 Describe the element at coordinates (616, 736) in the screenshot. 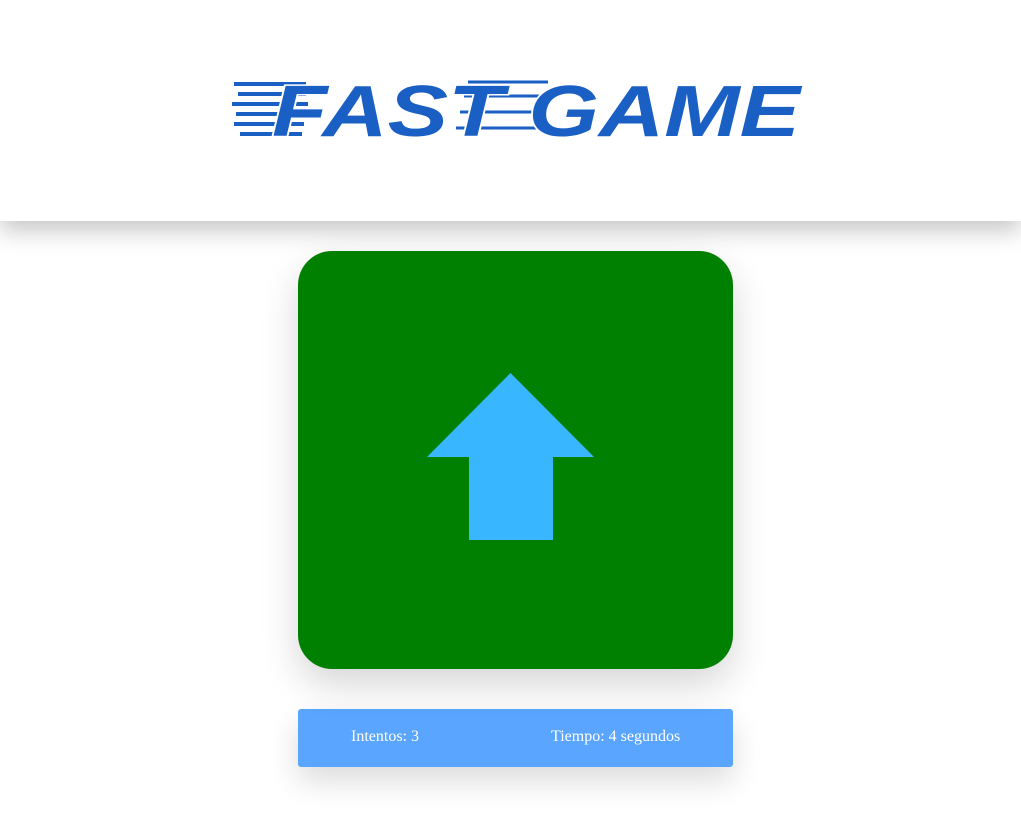

I see `time-counter: Tiempo: 4 segundos` at that location.